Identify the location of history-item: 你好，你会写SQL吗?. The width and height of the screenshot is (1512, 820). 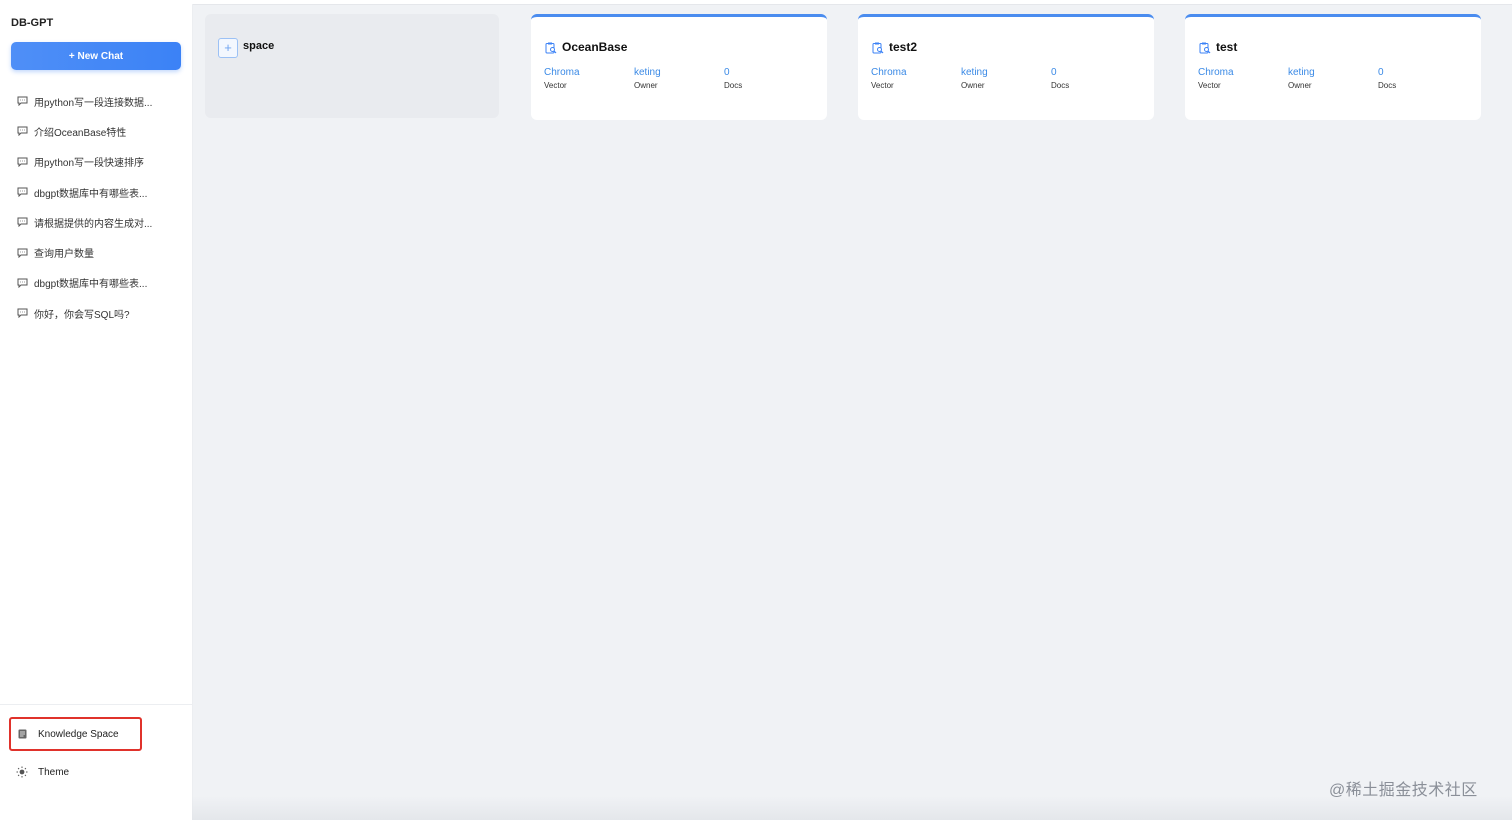
(96, 313).